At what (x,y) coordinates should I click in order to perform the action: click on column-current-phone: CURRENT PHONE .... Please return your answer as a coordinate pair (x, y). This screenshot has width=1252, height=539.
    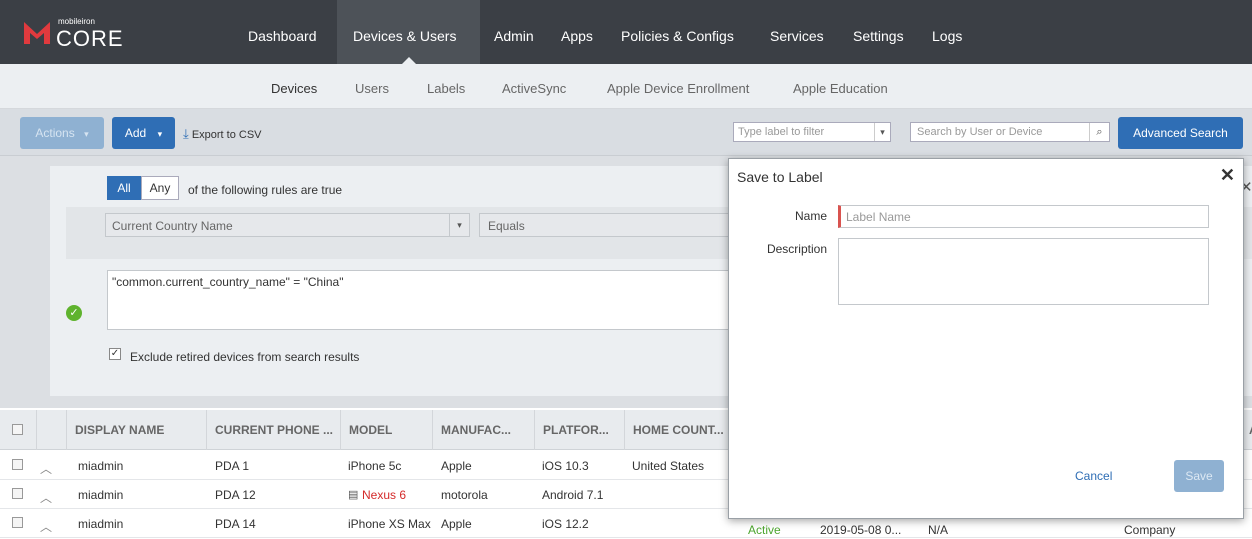
    Looking at the image, I should click on (273, 430).